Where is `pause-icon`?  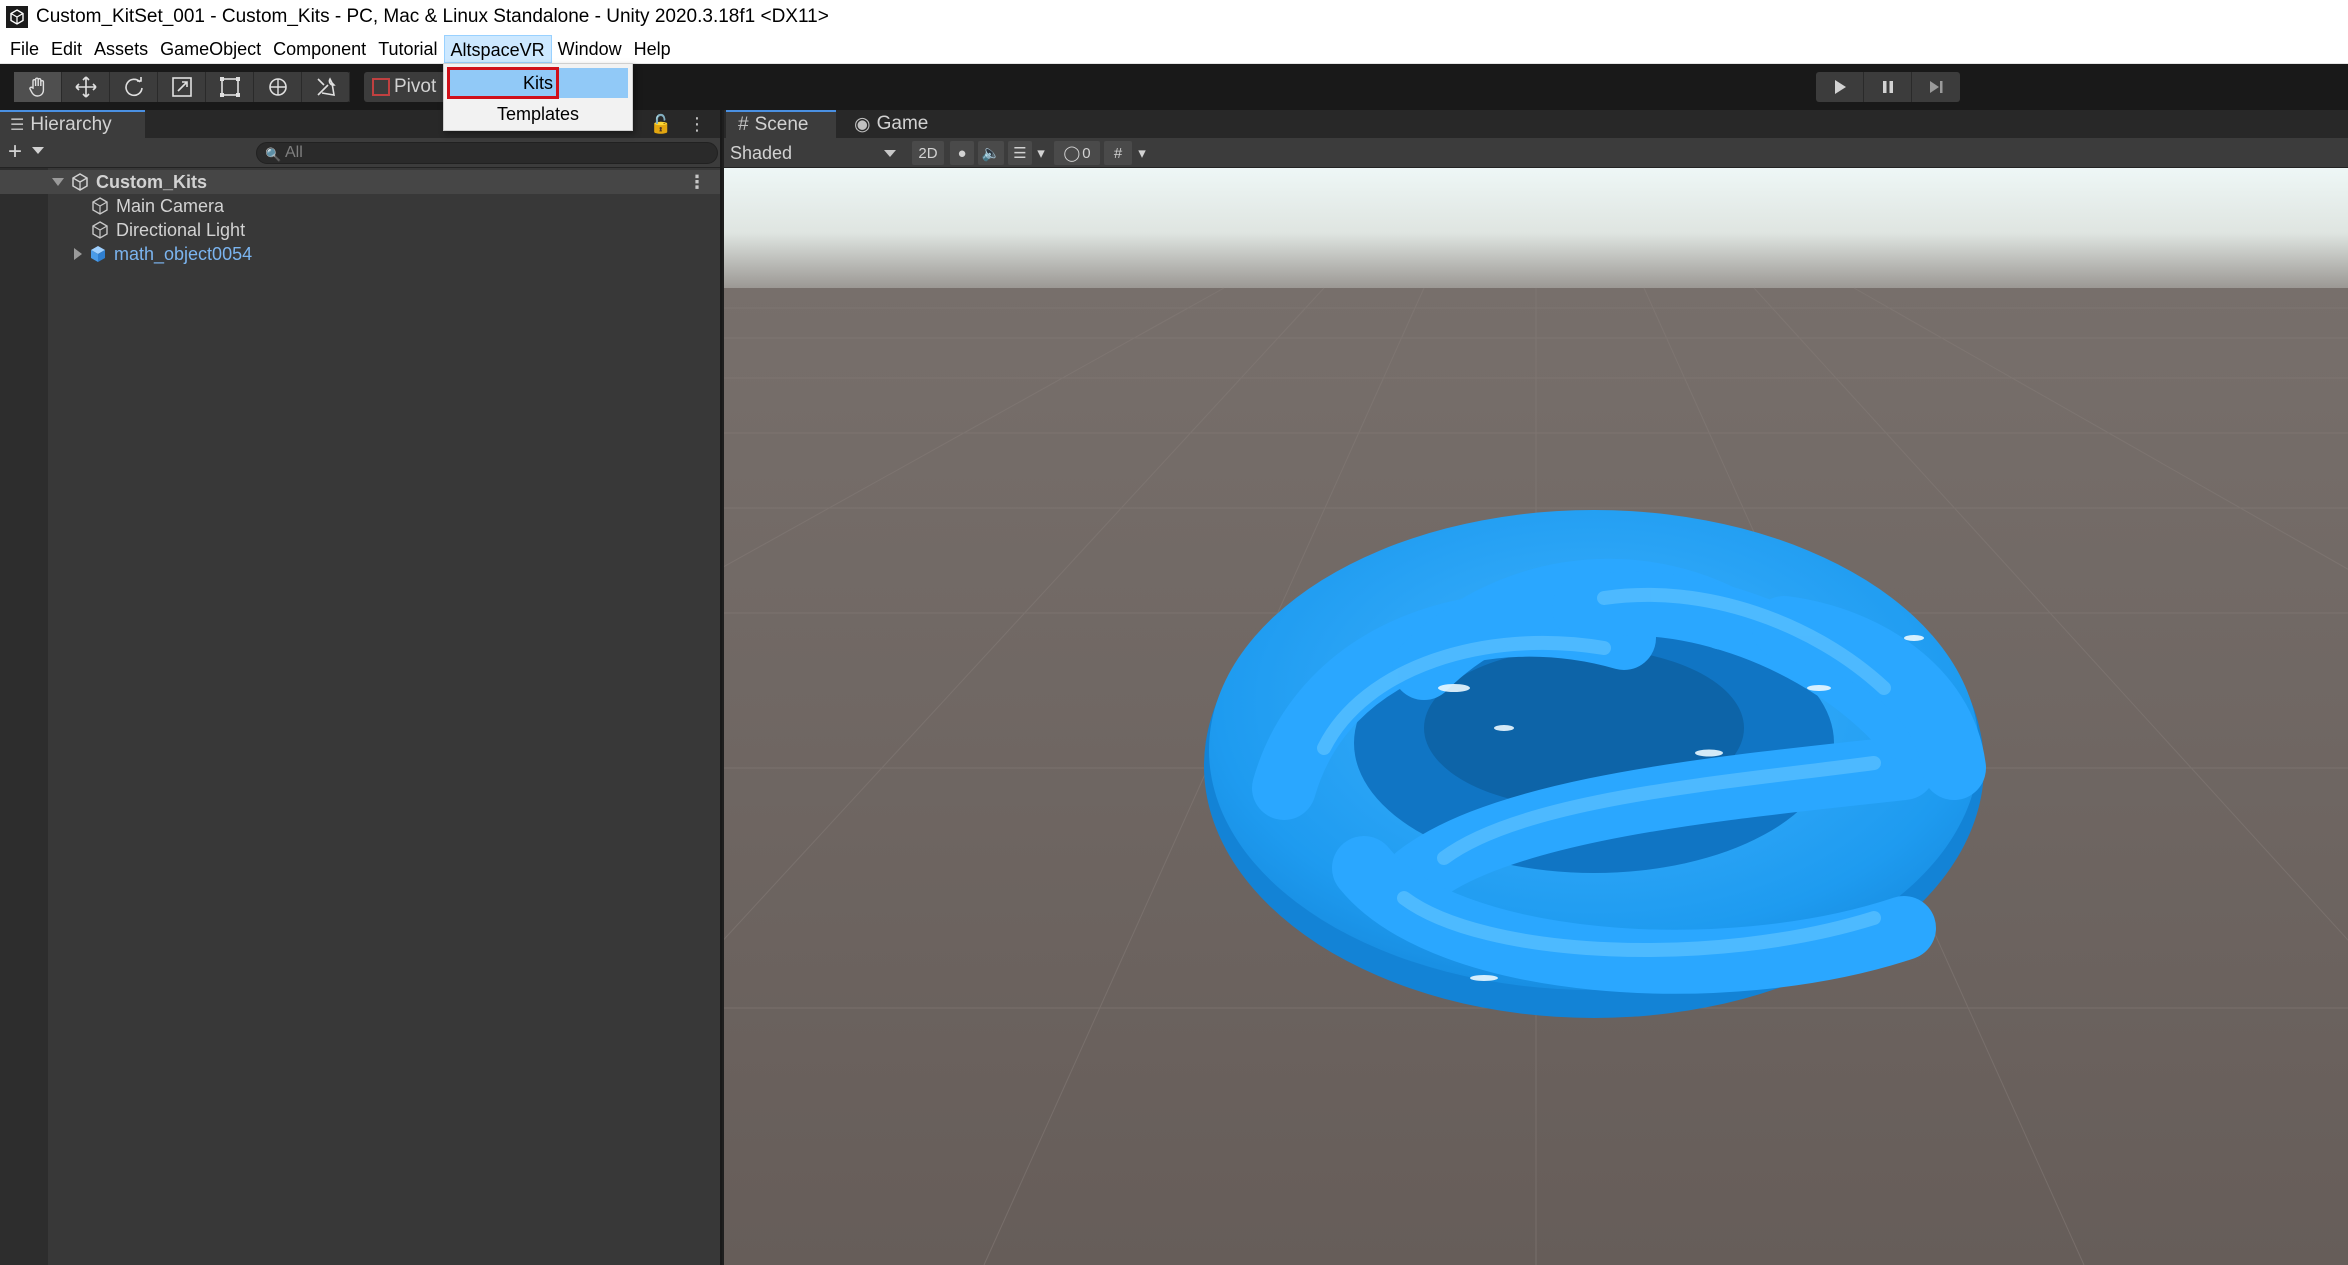 pause-icon is located at coordinates (1887, 87).